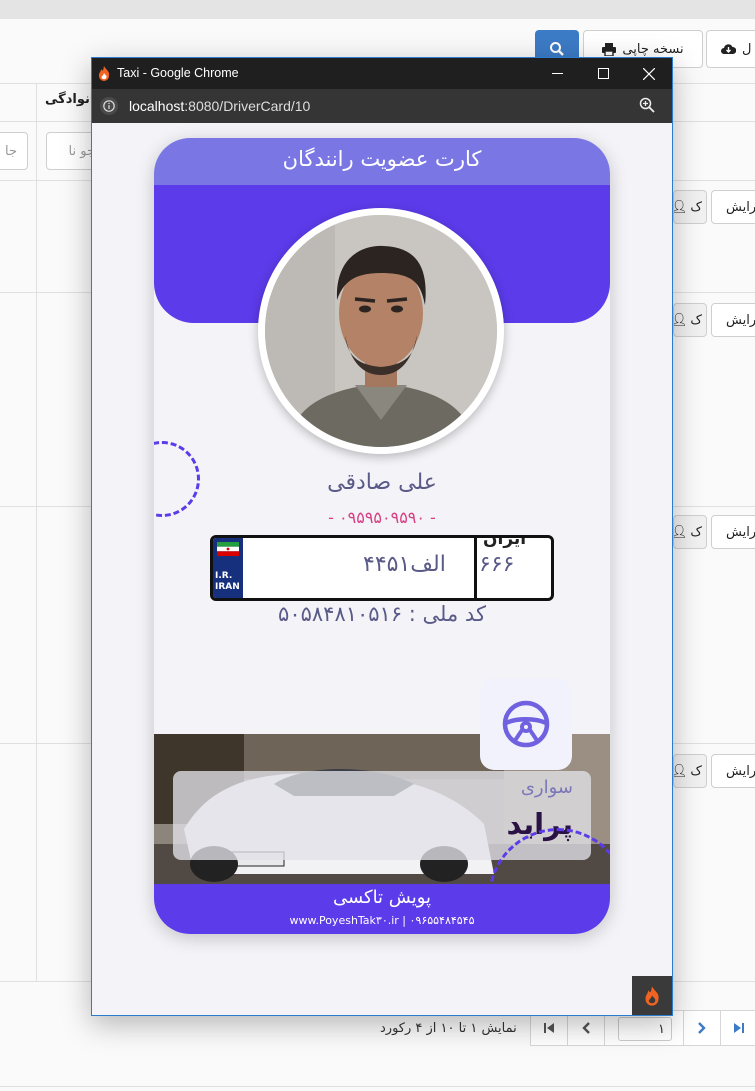 The width and height of the screenshot is (755, 1091). I want to click on minimize-icon, so click(557, 73).